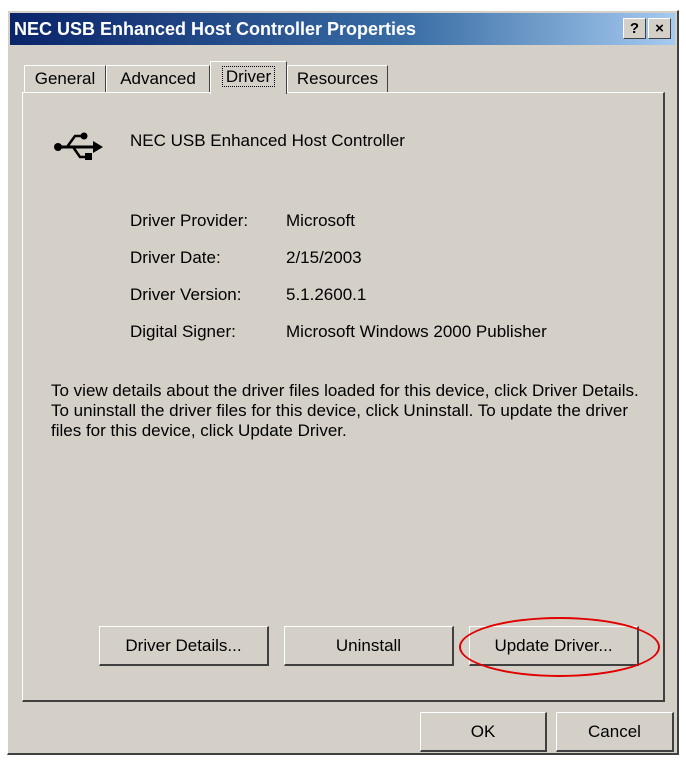  Describe the element at coordinates (416, 331) in the screenshot. I see `signer-value: Microsoft Windows 2000 Publisher` at that location.